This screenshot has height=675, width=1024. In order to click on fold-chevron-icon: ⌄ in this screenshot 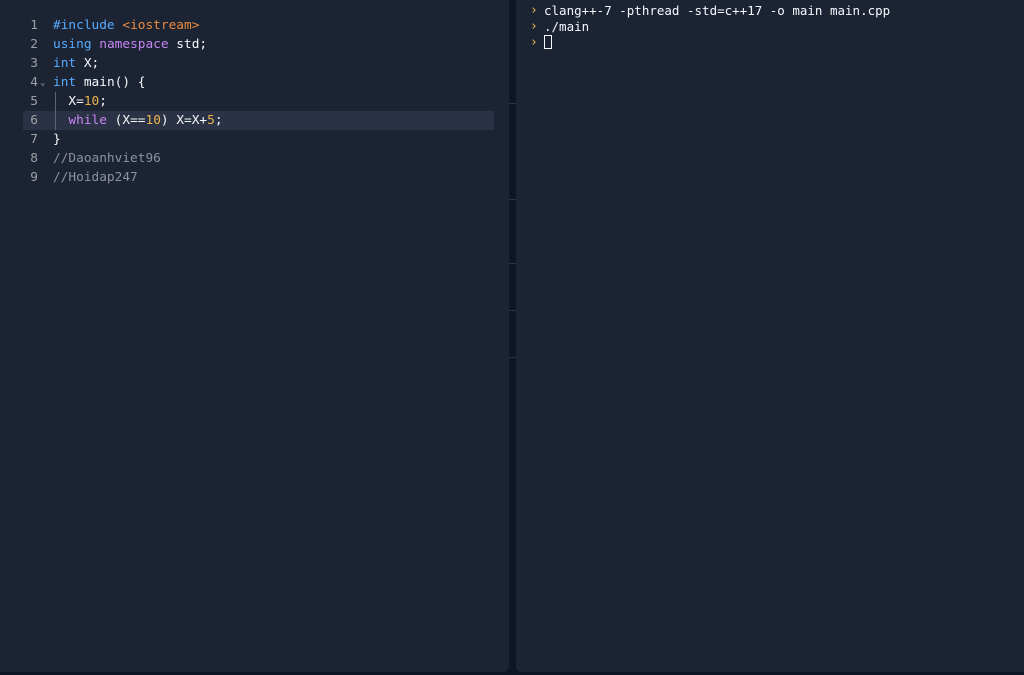, I will do `click(42, 83)`.